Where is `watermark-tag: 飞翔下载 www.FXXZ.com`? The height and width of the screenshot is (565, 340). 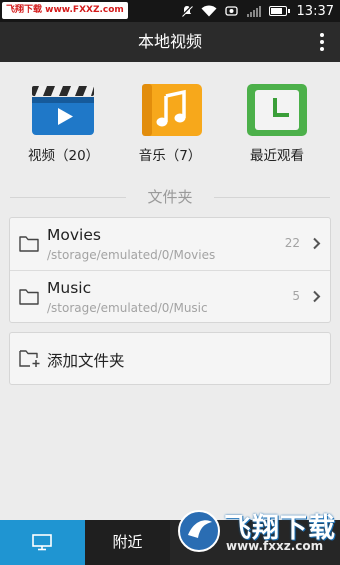 watermark-tag: 飞翔下载 www.FXXZ.com is located at coordinates (65, 10).